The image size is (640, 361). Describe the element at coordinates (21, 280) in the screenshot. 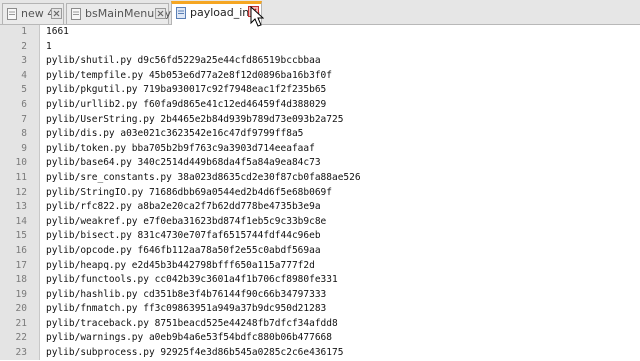

I see `line-number: 18` at that location.